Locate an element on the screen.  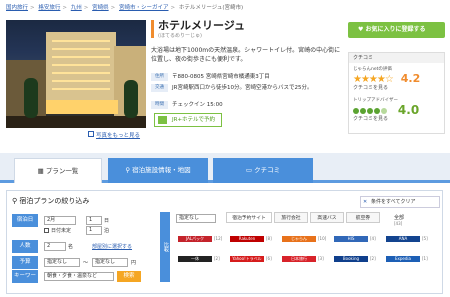
hotel-photo is located at coordinates (76, 74).